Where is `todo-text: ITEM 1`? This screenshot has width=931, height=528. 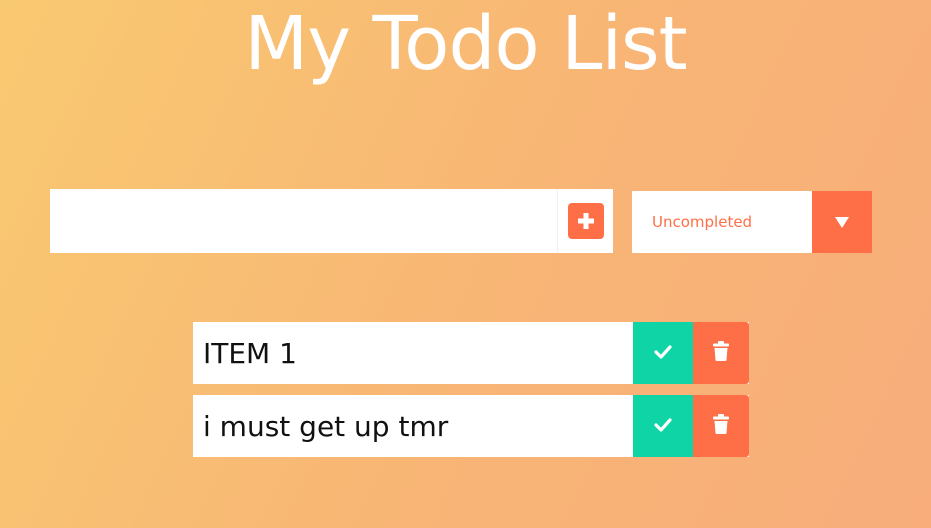
todo-text: ITEM 1 is located at coordinates (250, 353).